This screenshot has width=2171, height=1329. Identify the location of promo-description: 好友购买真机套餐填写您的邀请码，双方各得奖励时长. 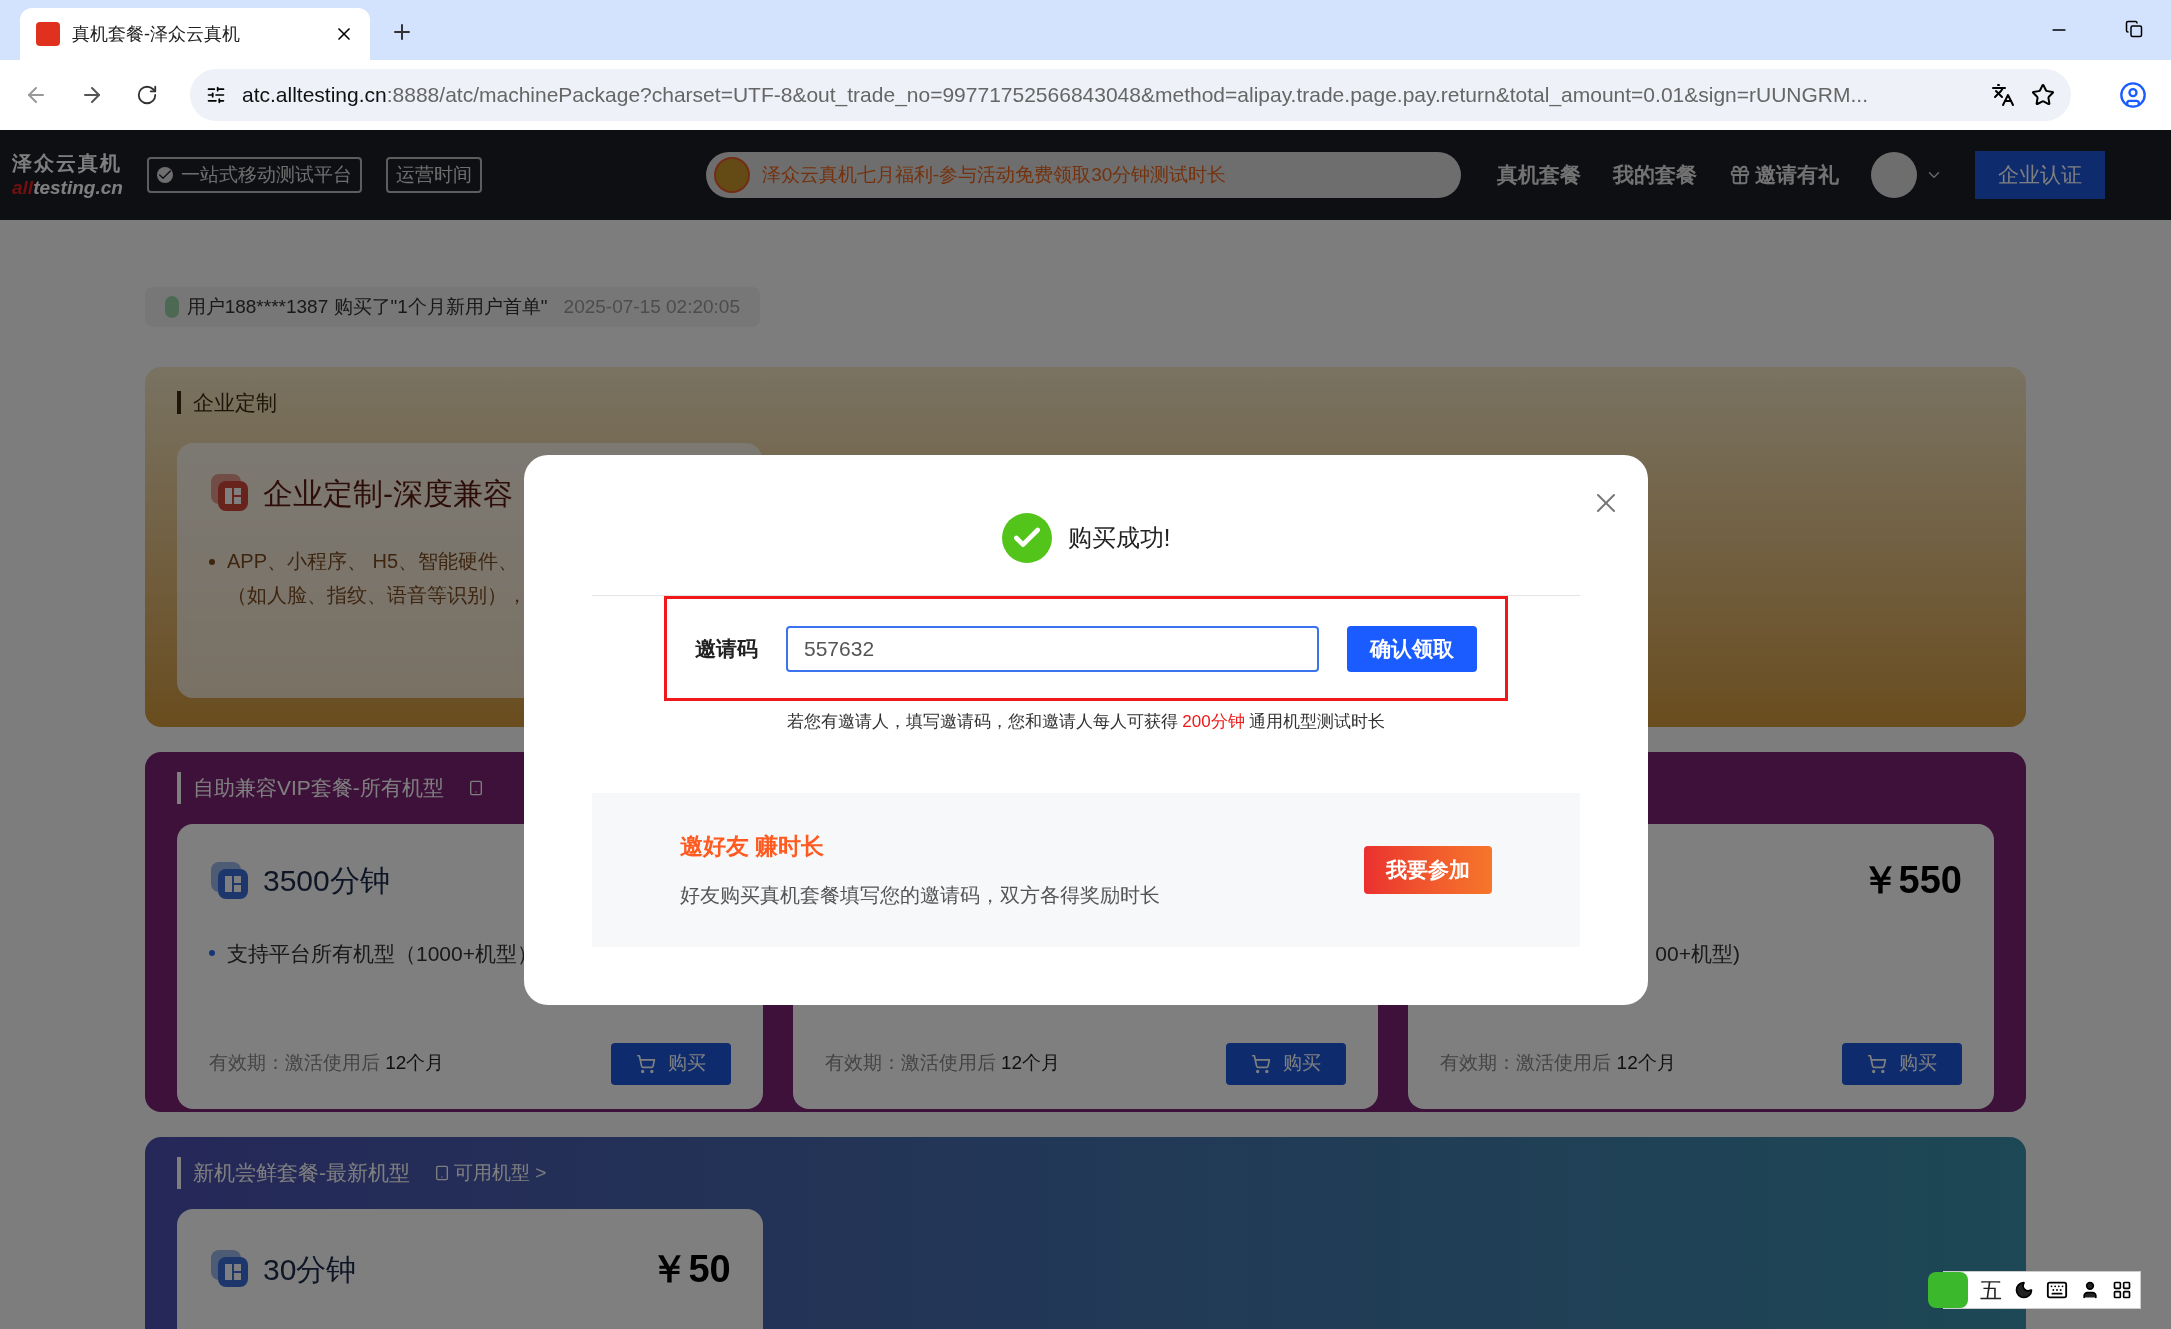
(920, 895).